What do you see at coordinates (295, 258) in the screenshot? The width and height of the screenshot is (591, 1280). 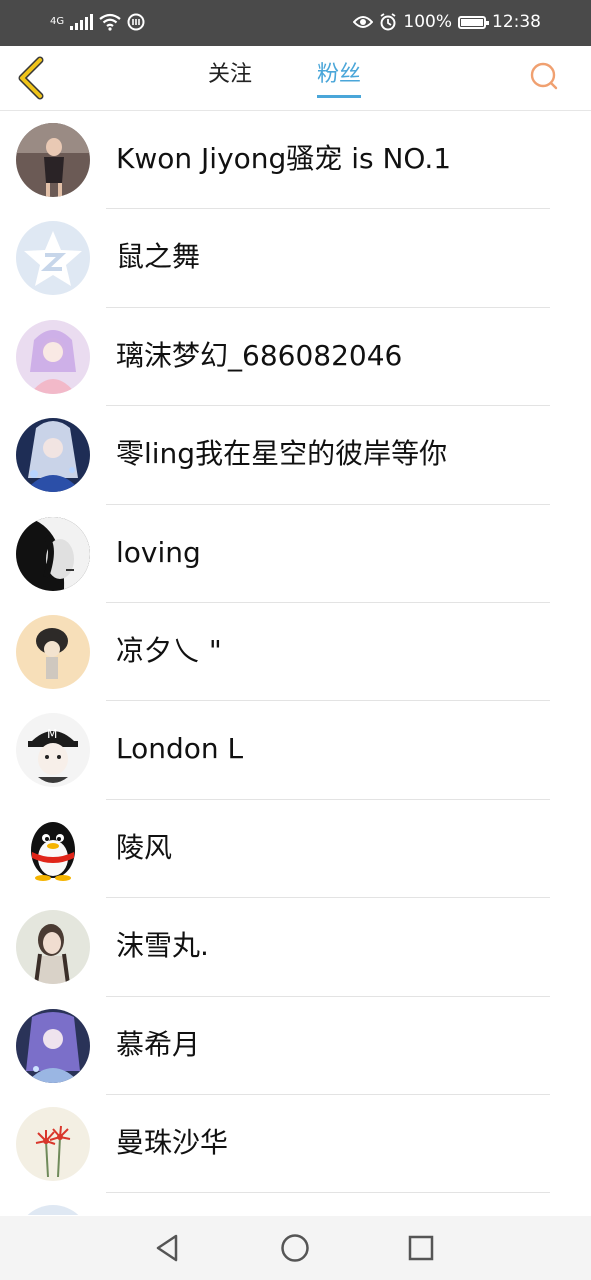 I see `fan-list-item: 鼠之舞` at bounding box center [295, 258].